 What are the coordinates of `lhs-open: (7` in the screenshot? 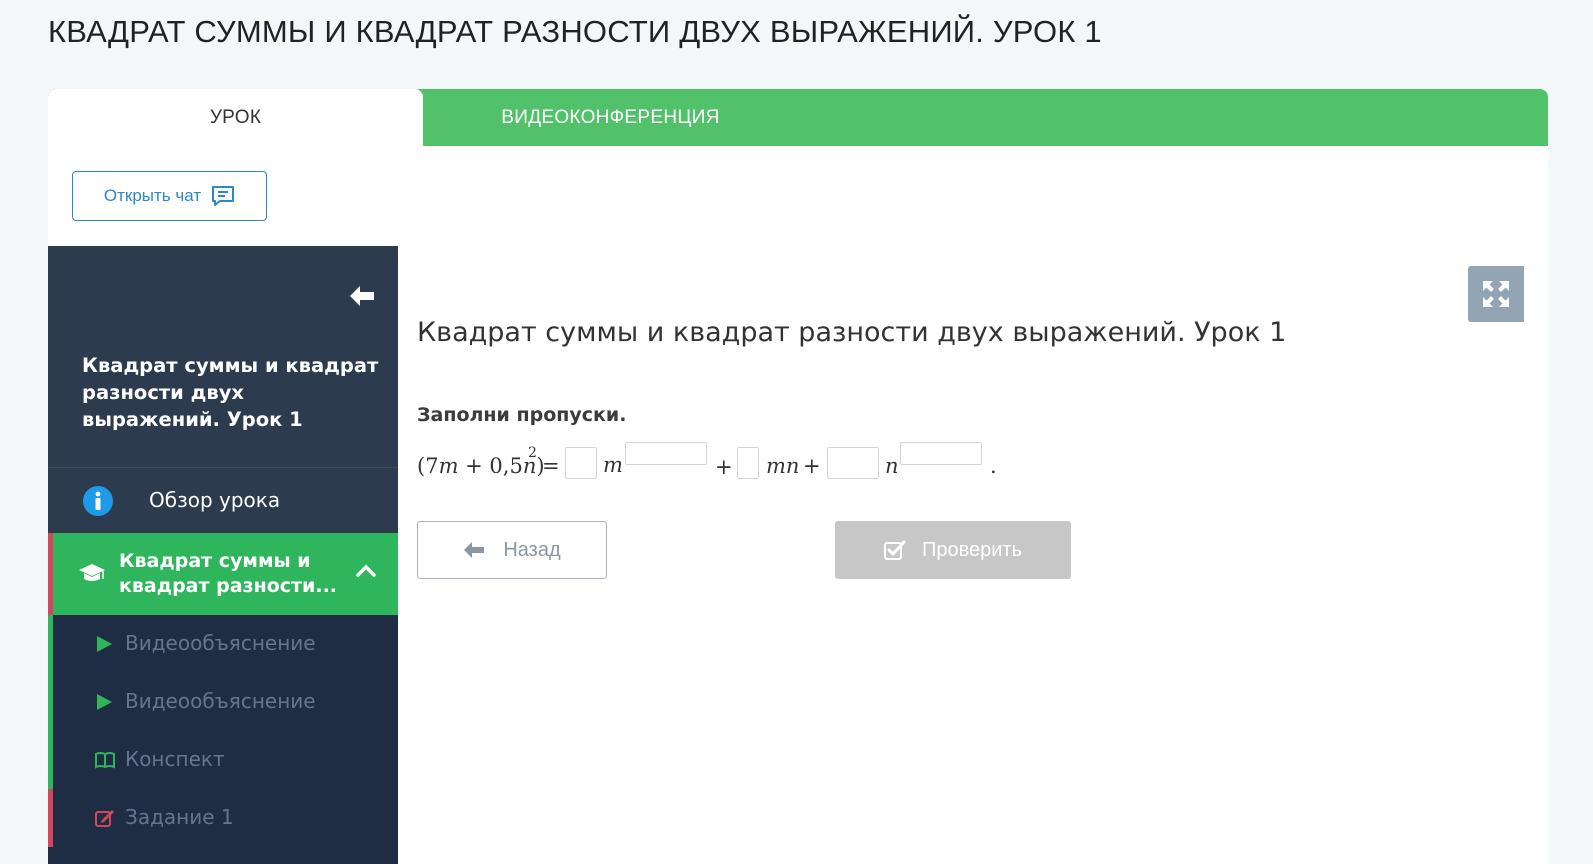 It's located at (428, 466).